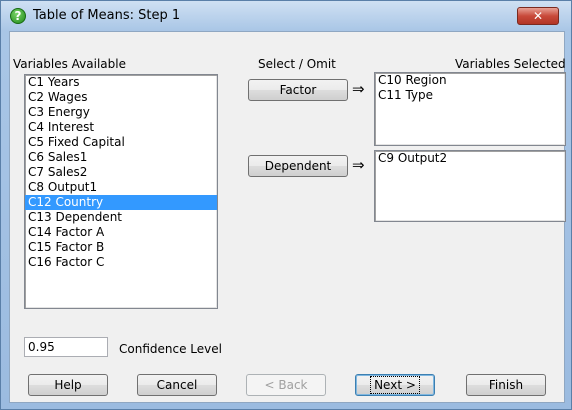 The width and height of the screenshot is (572, 410). I want to click on next-button: Next >, so click(395, 385).